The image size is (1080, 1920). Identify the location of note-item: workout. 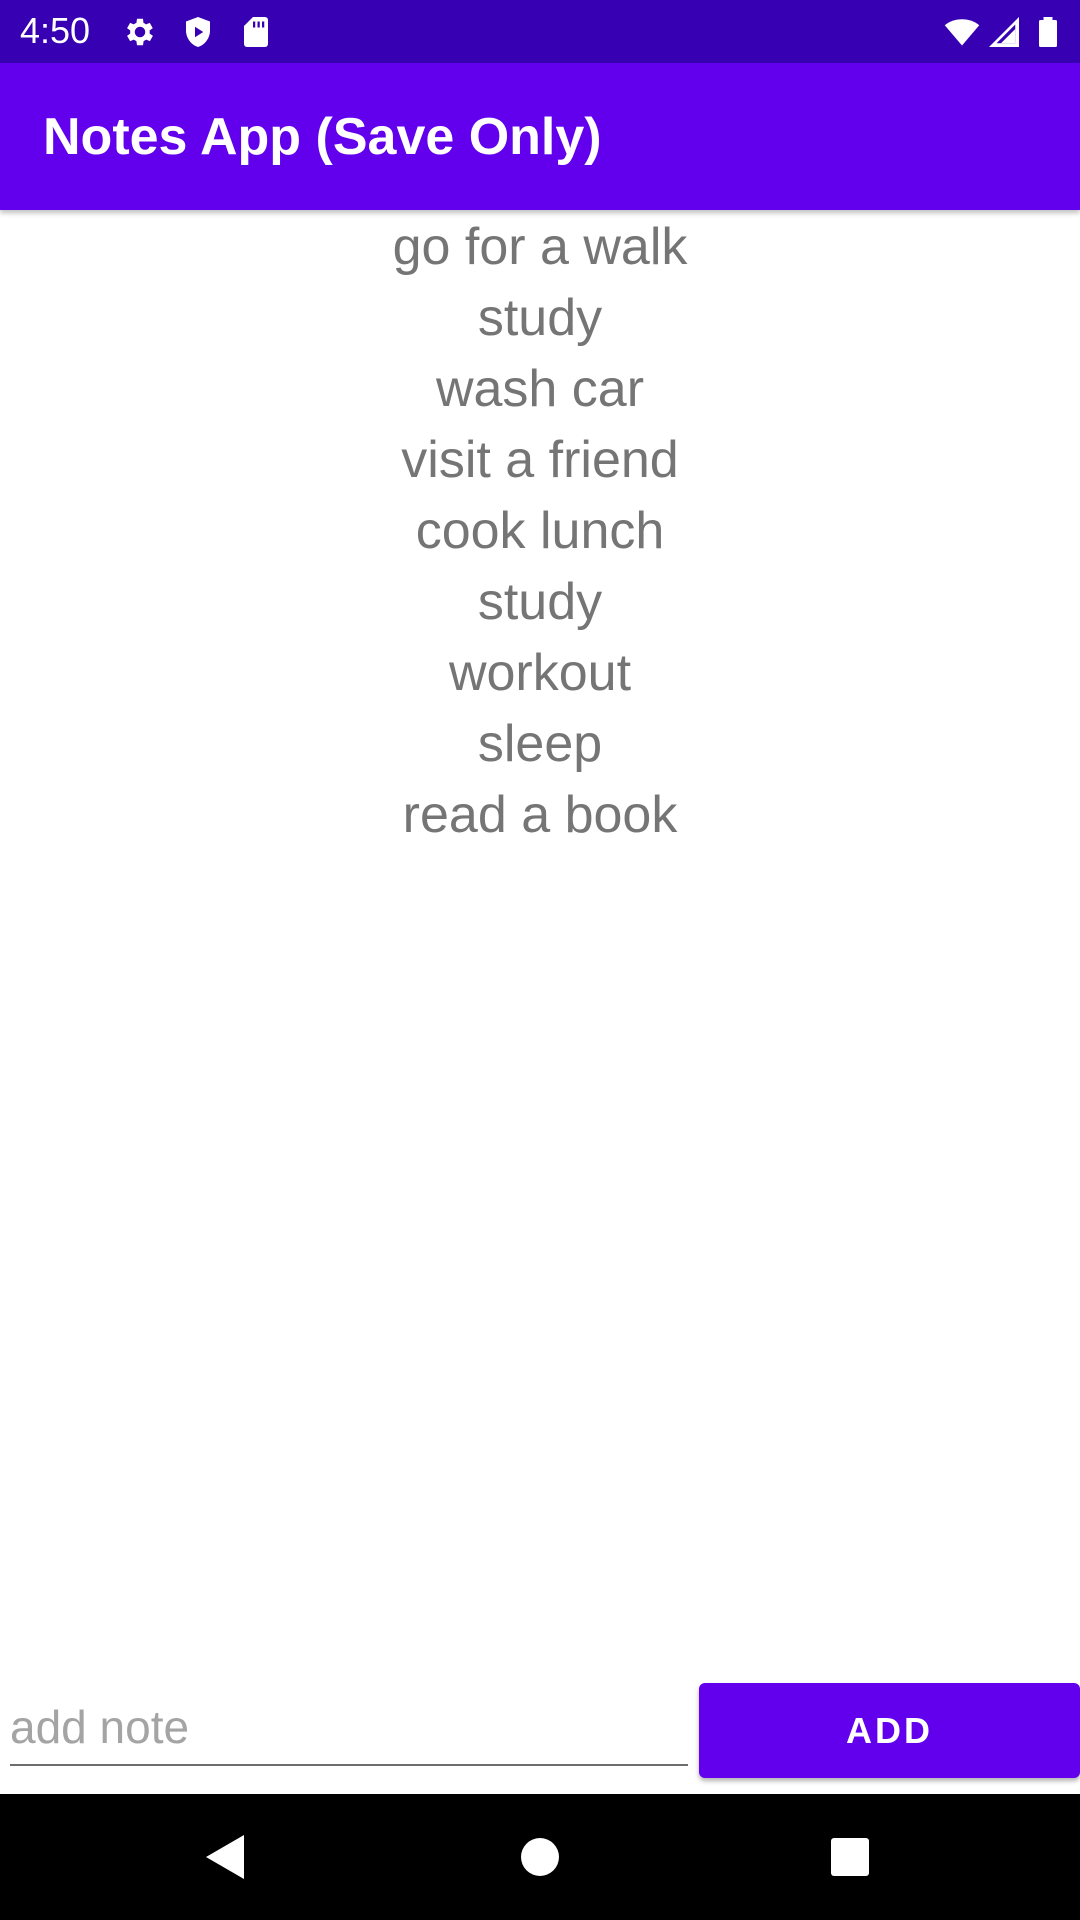
(540, 673).